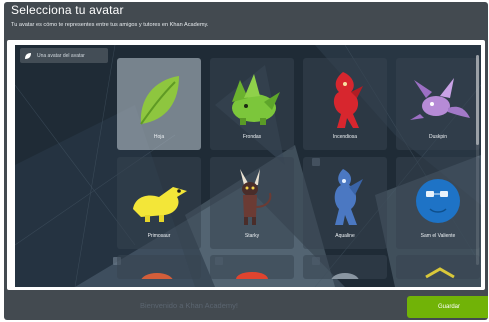  Describe the element at coordinates (28, 55) in the screenshot. I see `leaf-small-icon` at that location.